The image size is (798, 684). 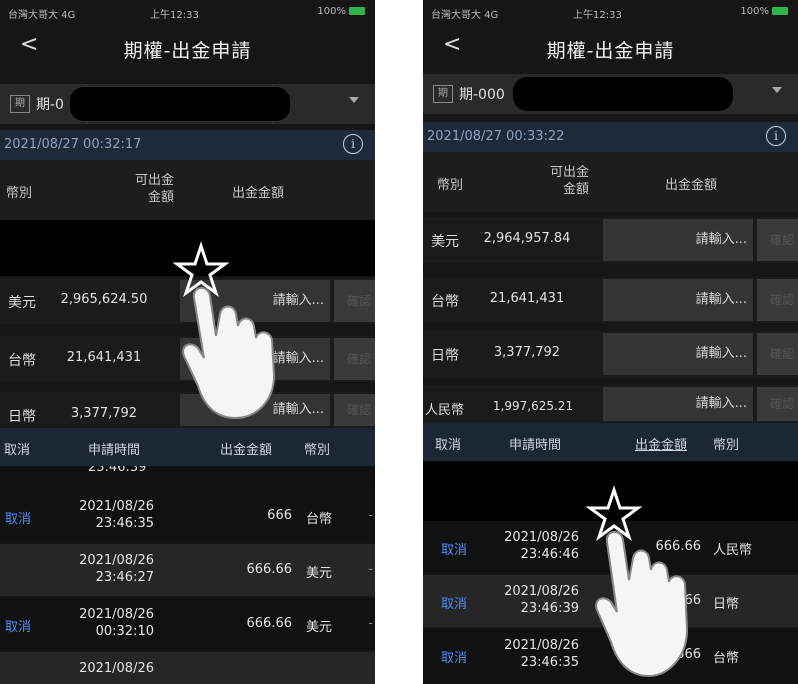 What do you see at coordinates (445, 242) in the screenshot?
I see `row-currency: 美元` at bounding box center [445, 242].